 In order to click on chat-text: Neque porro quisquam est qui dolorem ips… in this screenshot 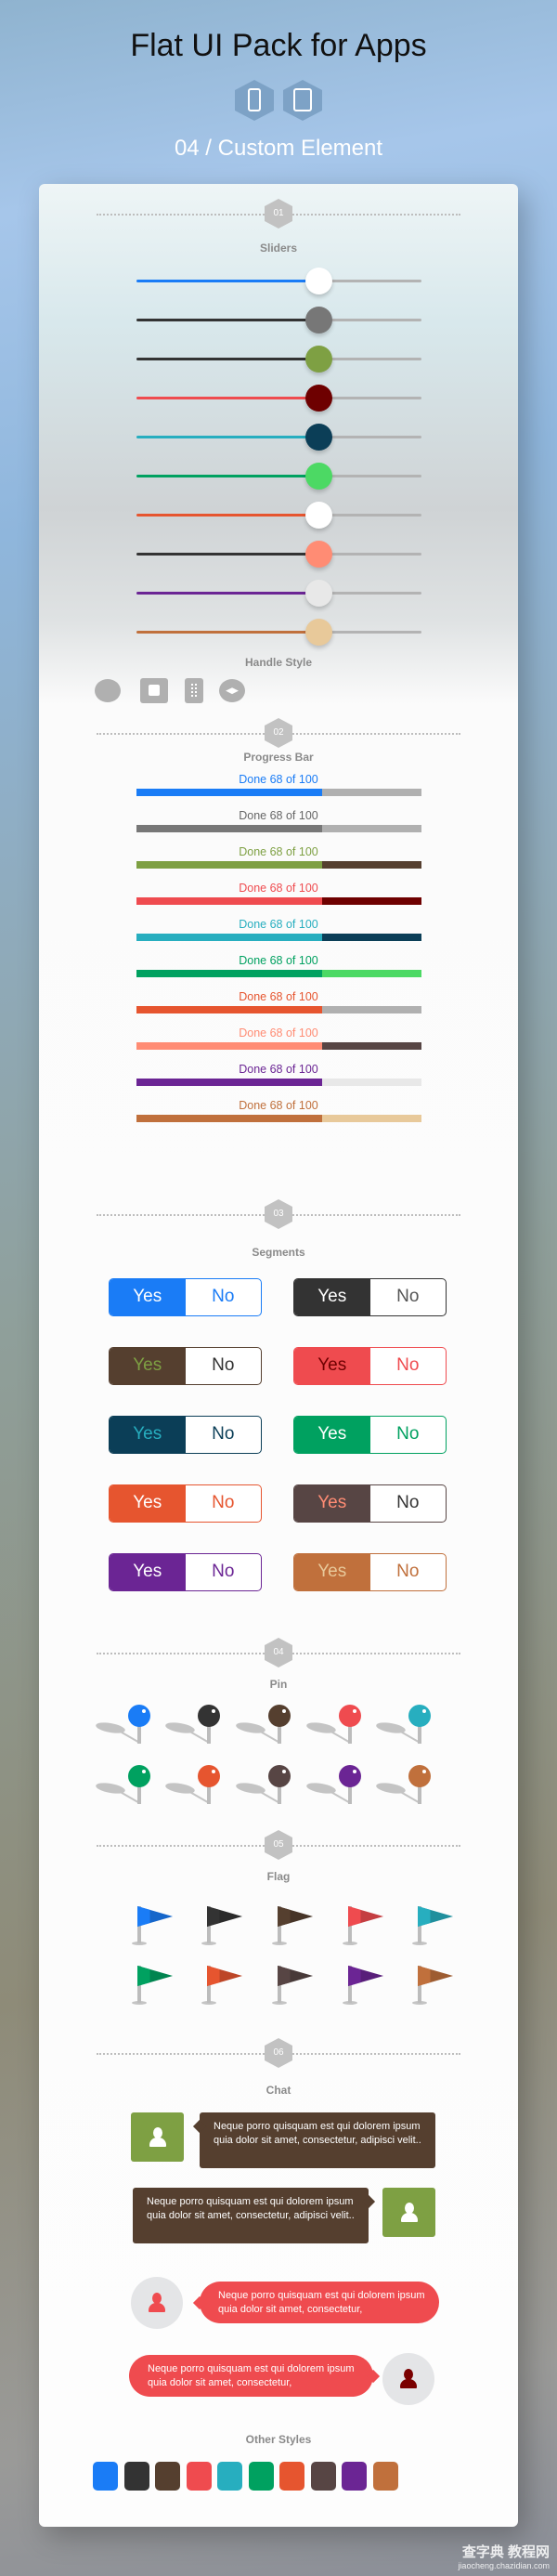, I will do `click(321, 2303)`.